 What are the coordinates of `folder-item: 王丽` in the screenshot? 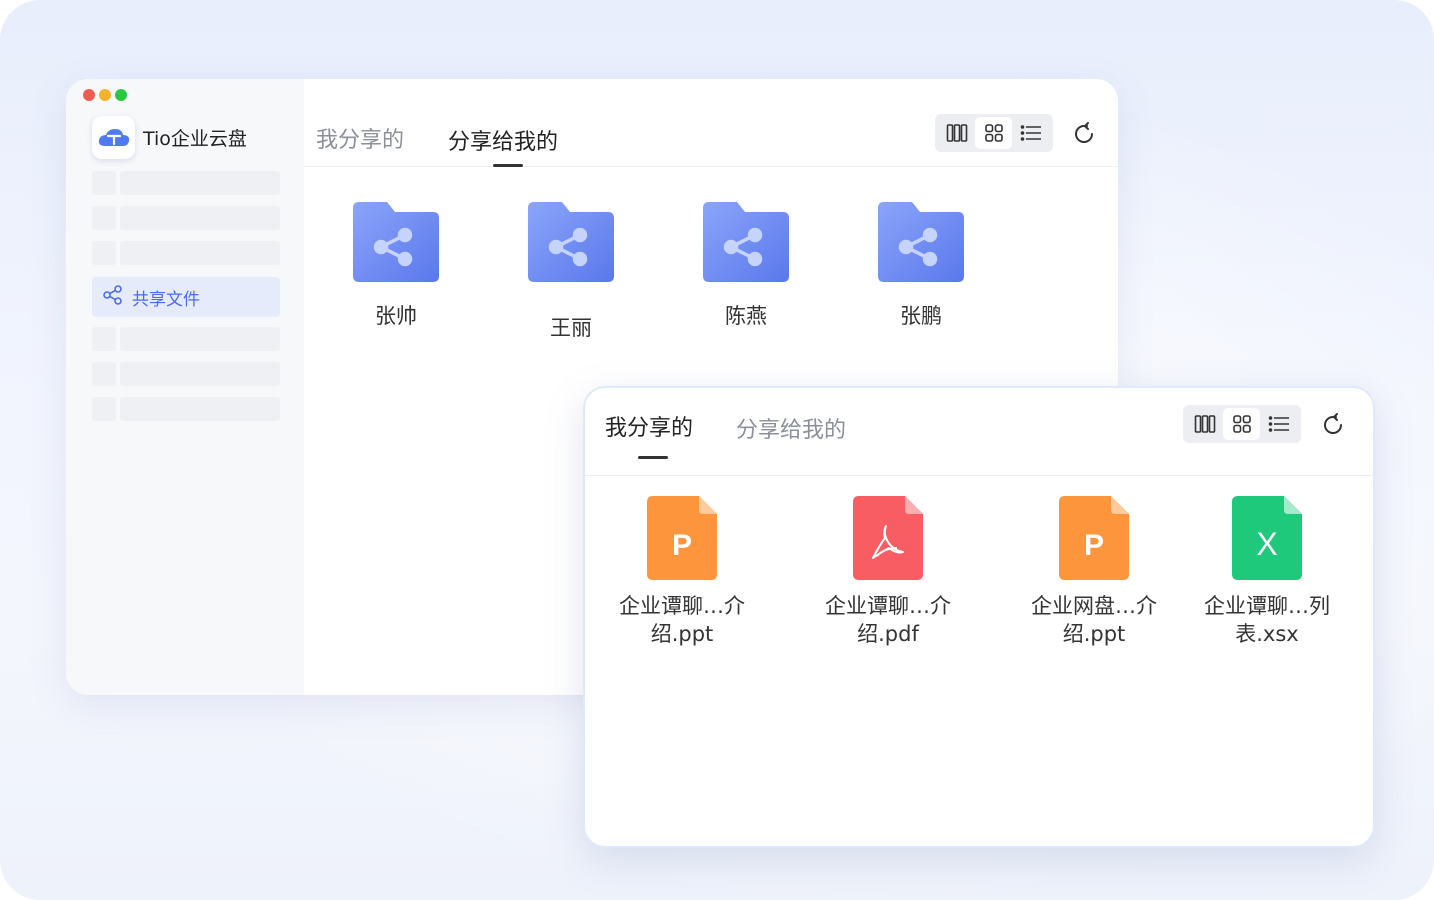 It's located at (571, 272).